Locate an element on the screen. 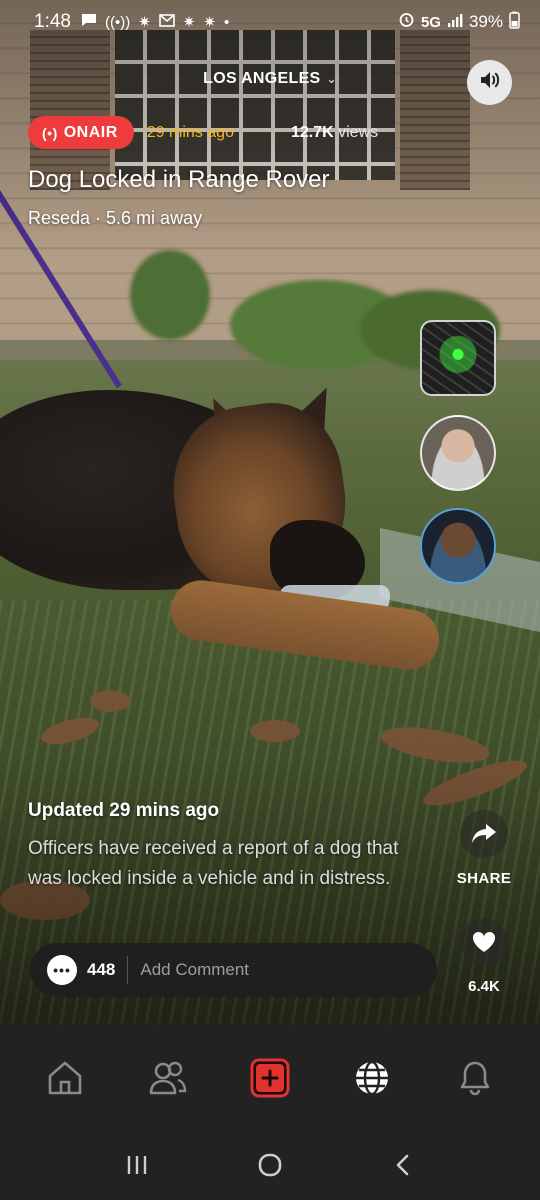 This screenshot has width=540, height=1200. like-count: 6.4K is located at coordinates (484, 986).